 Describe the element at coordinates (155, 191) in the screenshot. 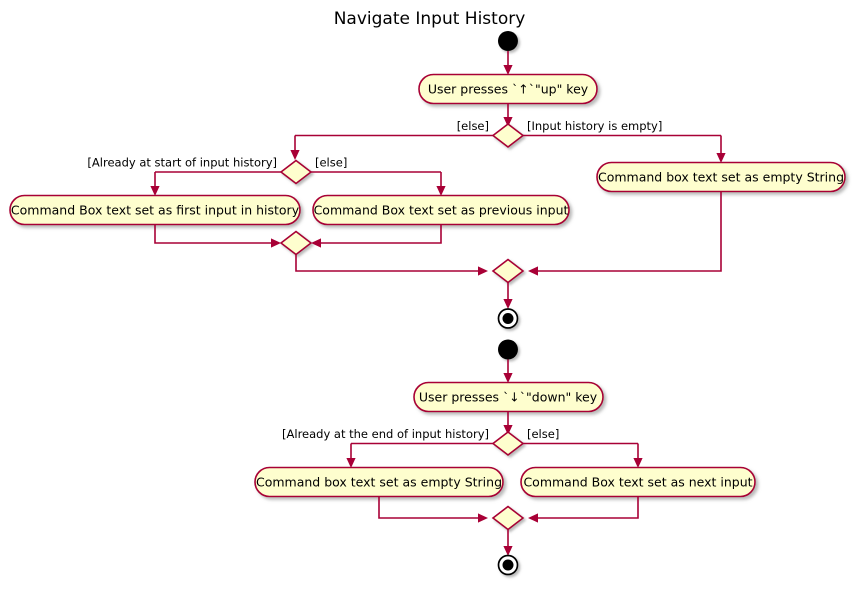

I see `arrowhead-inner-left-down` at that location.